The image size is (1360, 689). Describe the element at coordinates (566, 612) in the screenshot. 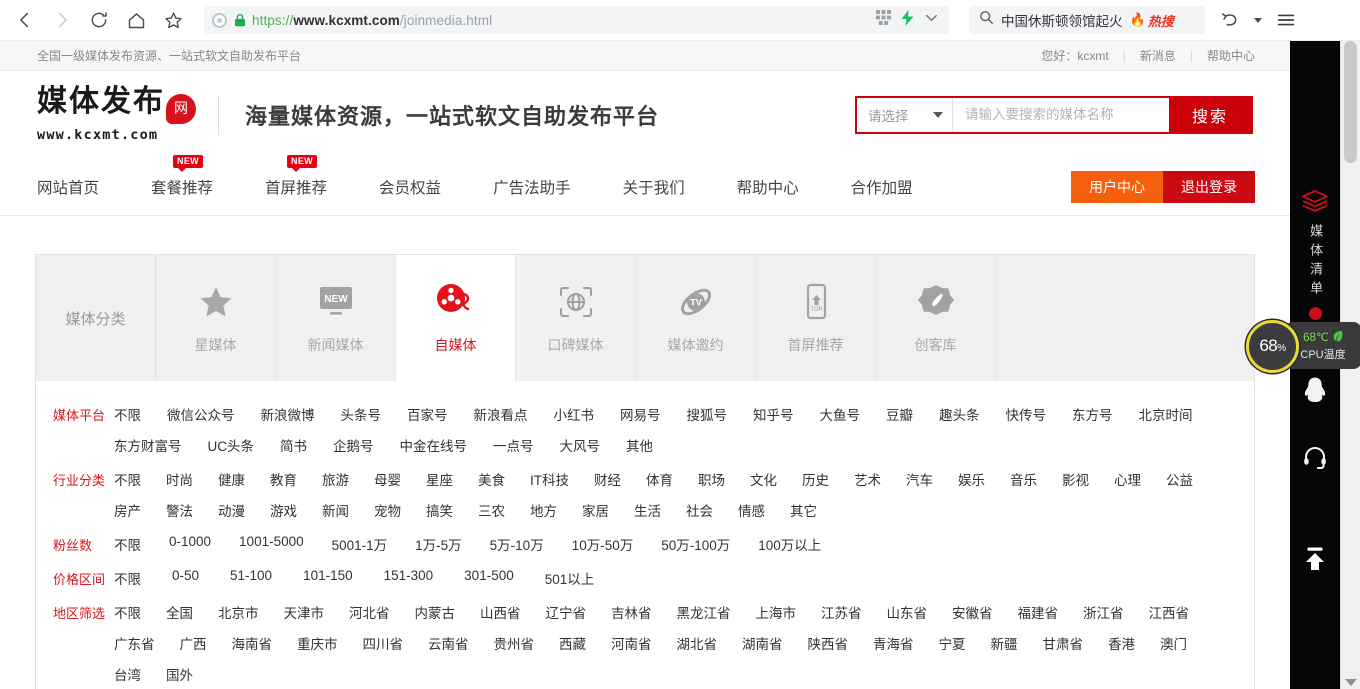

I see `filter-option: 辽宁省` at that location.